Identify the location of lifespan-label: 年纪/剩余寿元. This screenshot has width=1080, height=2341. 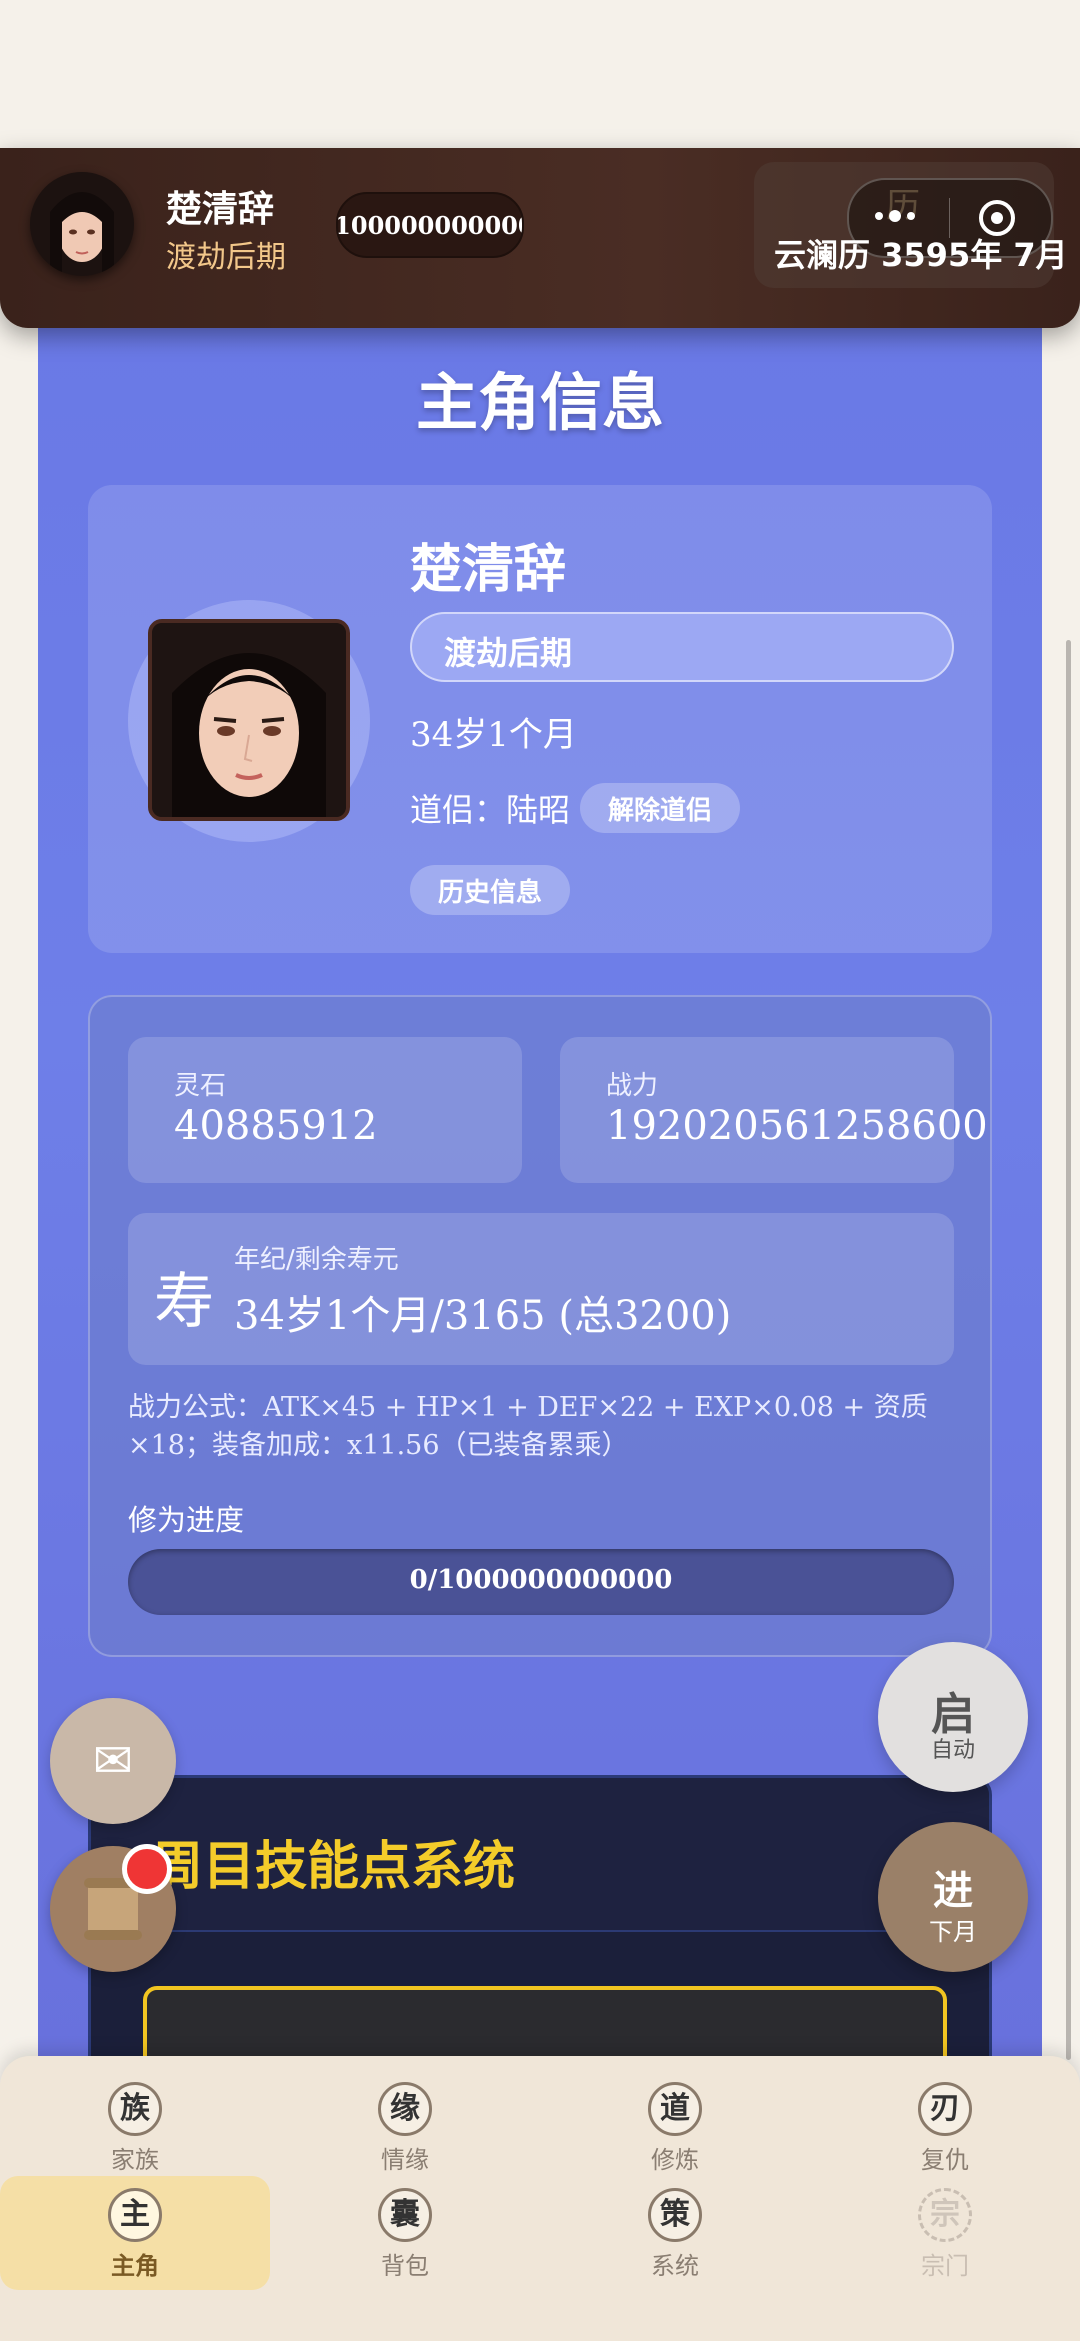
(316, 1260).